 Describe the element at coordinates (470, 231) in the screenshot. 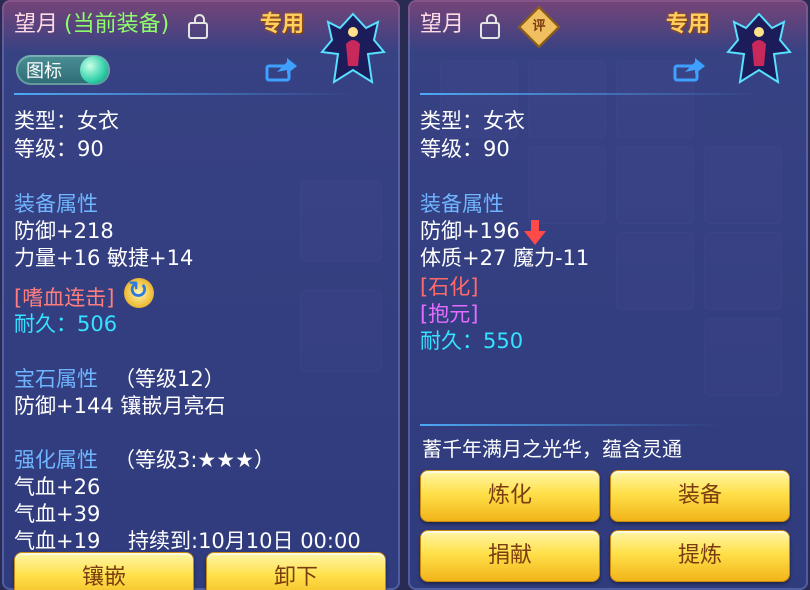

I see `defense-stat: 防御+196` at that location.